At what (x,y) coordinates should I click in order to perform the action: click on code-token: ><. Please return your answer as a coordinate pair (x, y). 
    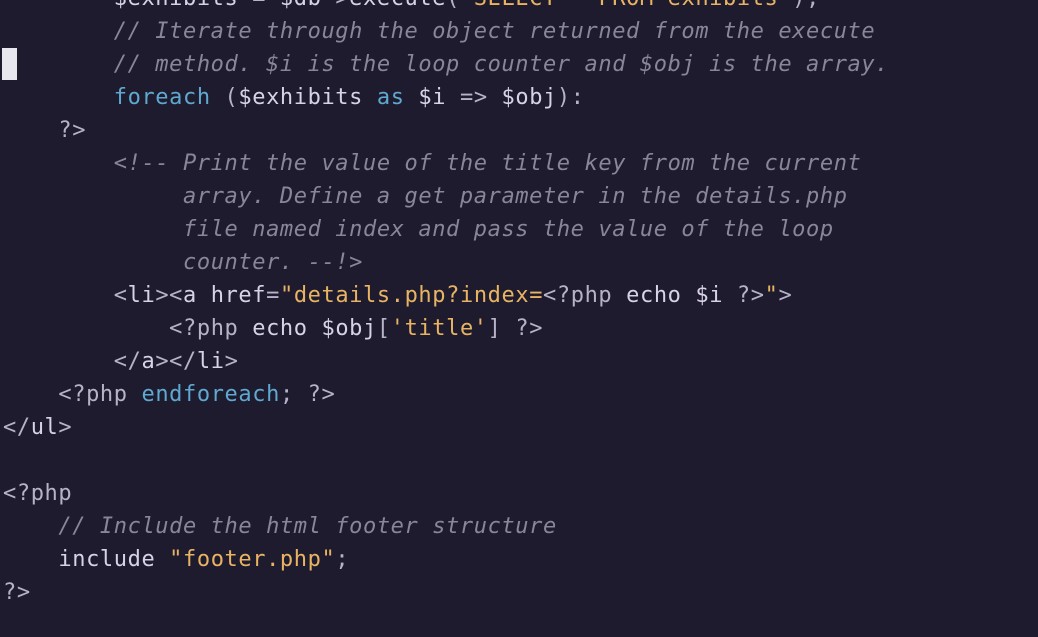
    Looking at the image, I should click on (169, 295).